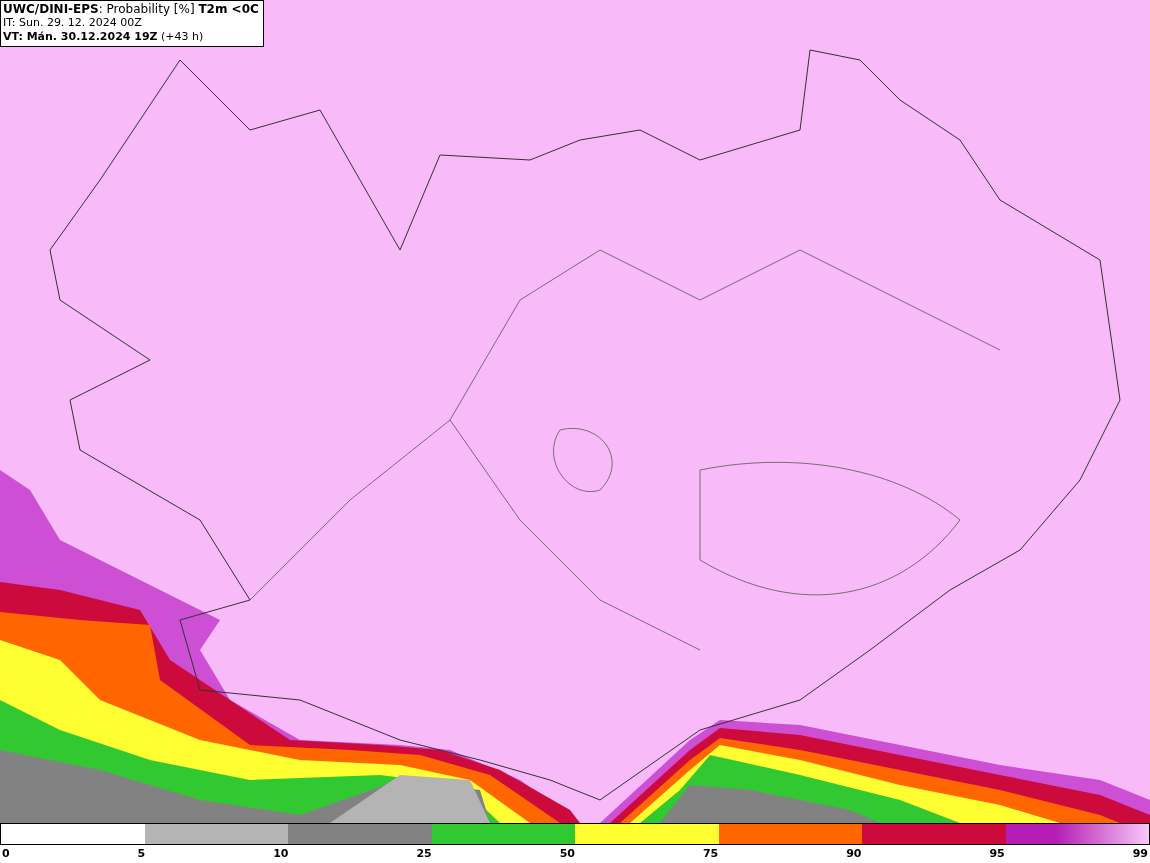 The image size is (1150, 863). What do you see at coordinates (1140, 854) in the screenshot?
I see `scale-label: 99` at bounding box center [1140, 854].